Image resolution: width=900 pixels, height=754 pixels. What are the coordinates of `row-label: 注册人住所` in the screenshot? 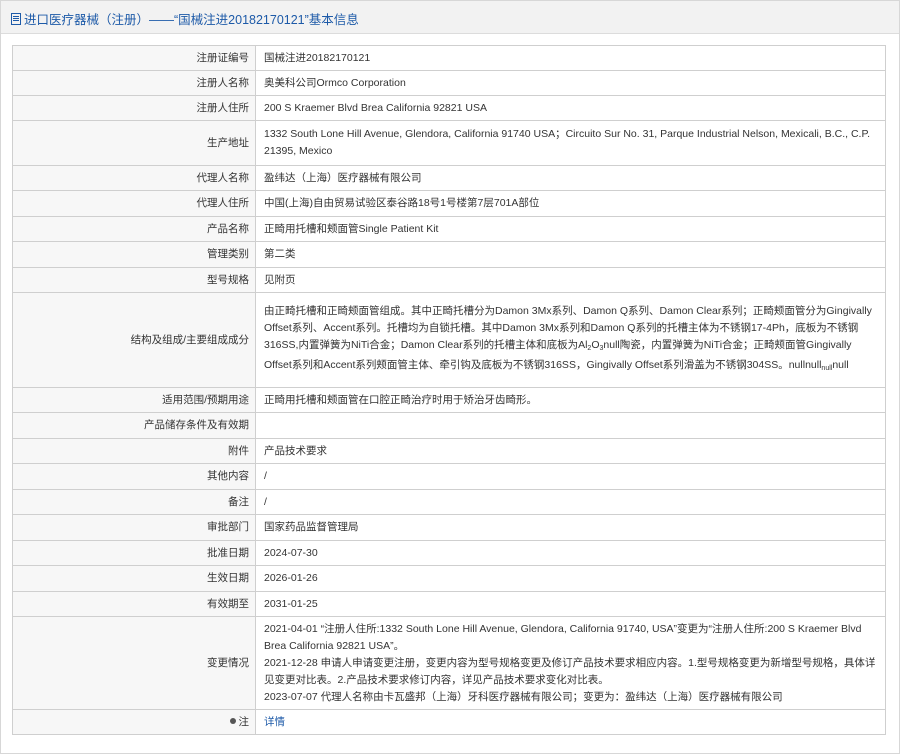 It's located at (134, 108).